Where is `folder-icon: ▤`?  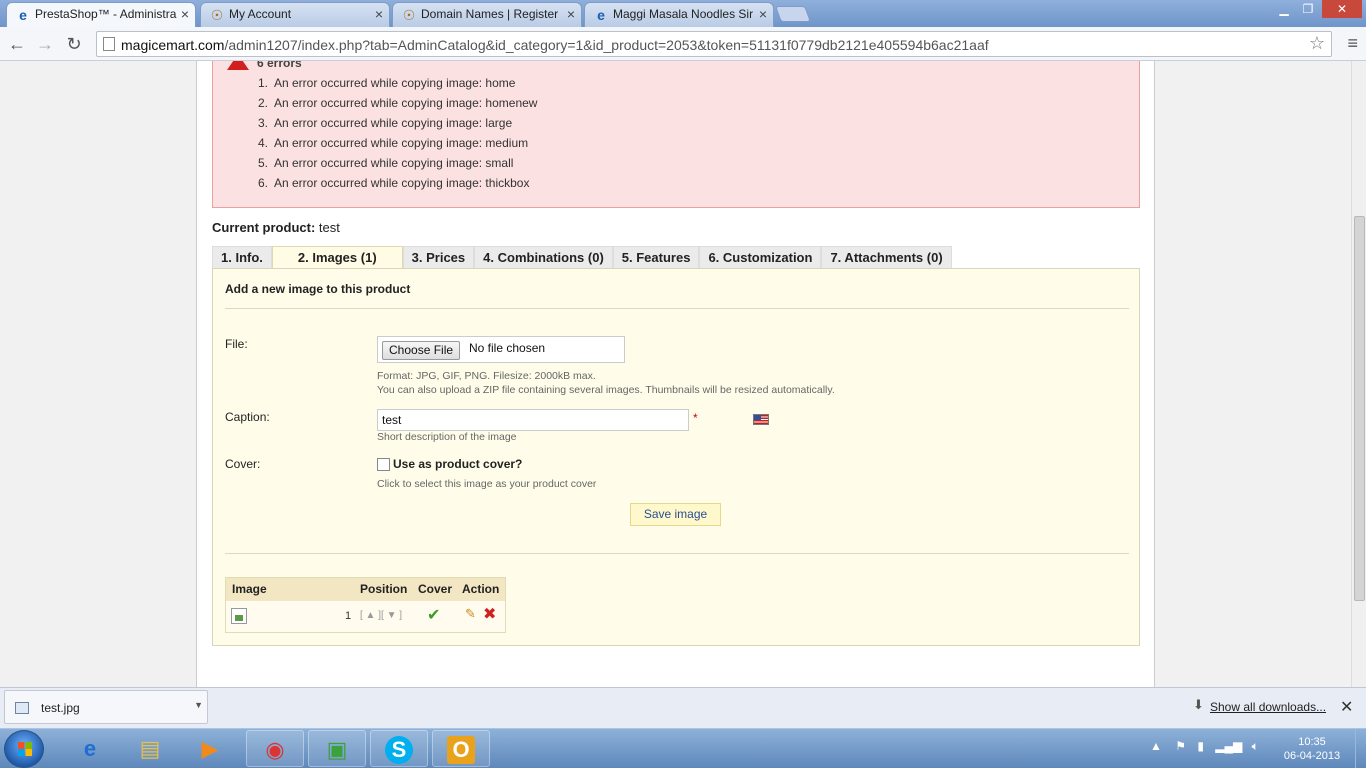 folder-icon: ▤ is located at coordinates (150, 748).